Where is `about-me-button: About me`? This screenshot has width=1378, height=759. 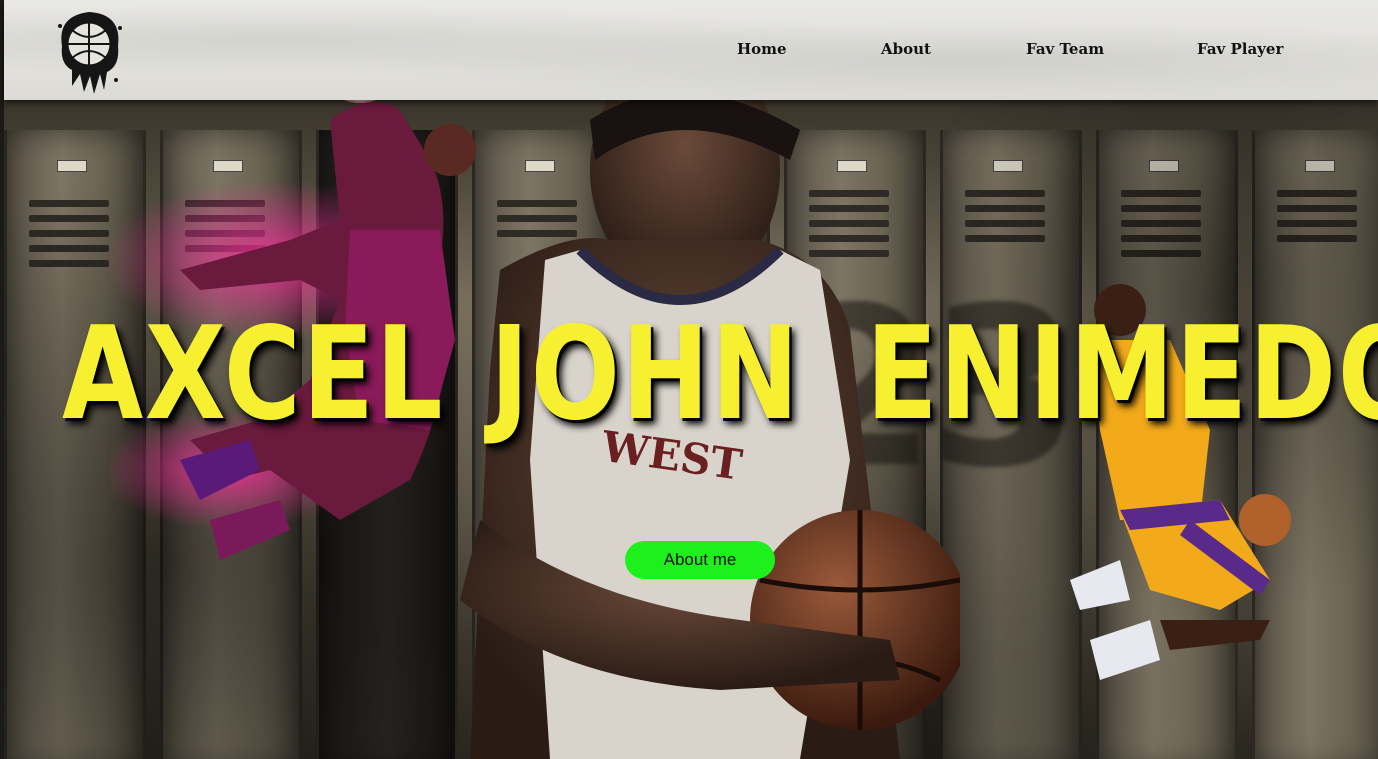
about-me-button: About me is located at coordinates (700, 560).